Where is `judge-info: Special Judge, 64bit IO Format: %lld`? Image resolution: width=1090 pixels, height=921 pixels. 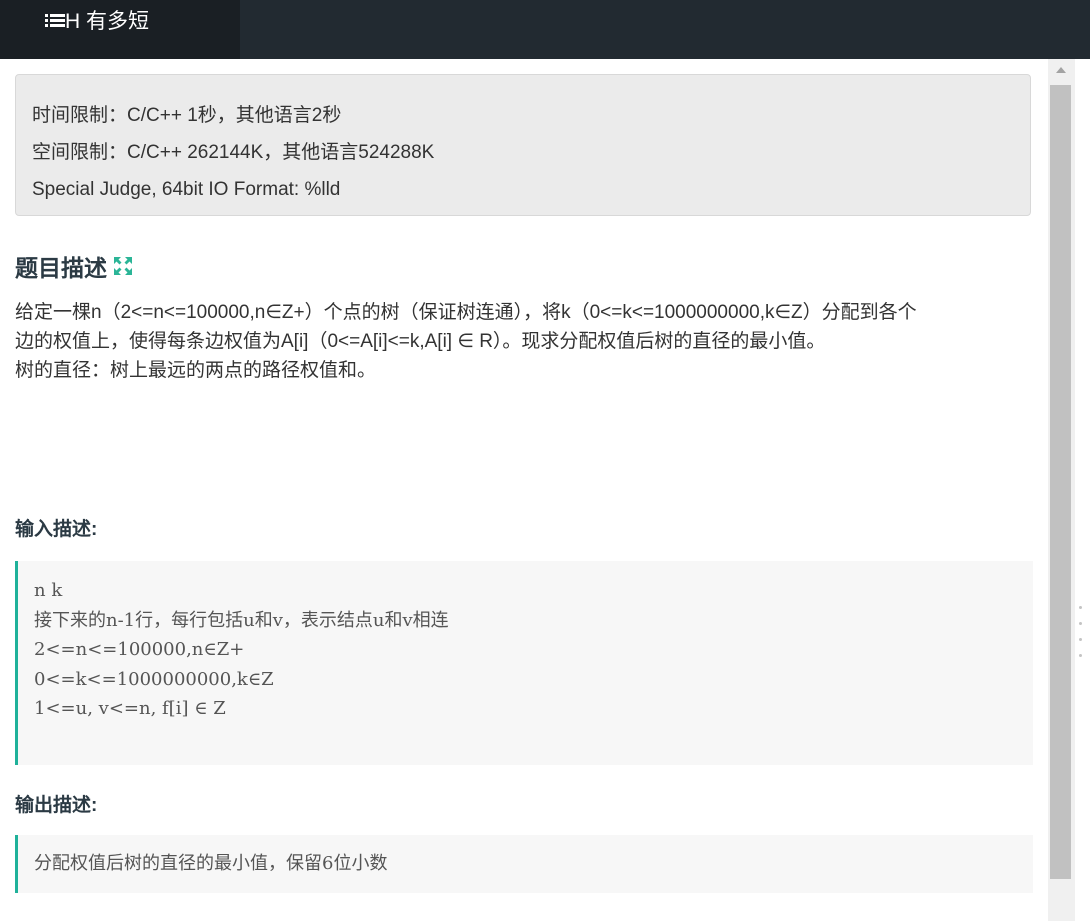 judge-info: Special Judge, 64bit IO Format: %lld is located at coordinates (186, 189).